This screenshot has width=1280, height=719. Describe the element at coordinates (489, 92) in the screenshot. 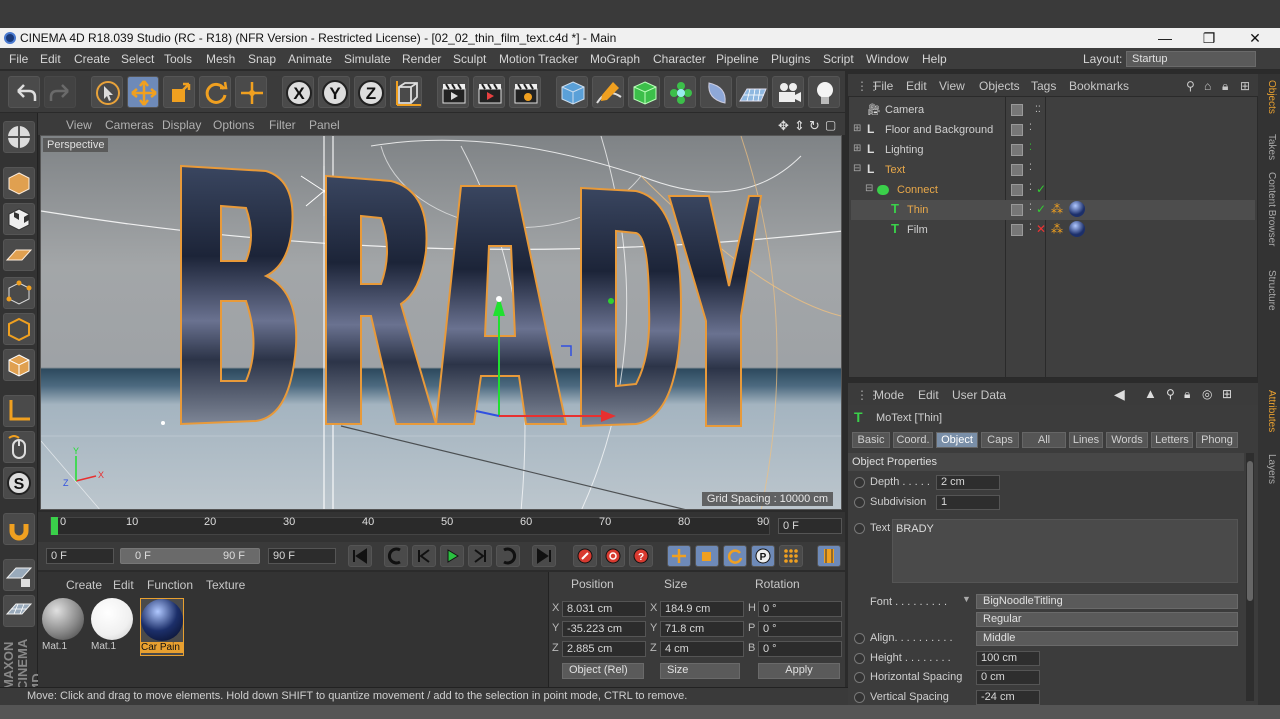

I see `render-to-picture-viewer-button` at that location.